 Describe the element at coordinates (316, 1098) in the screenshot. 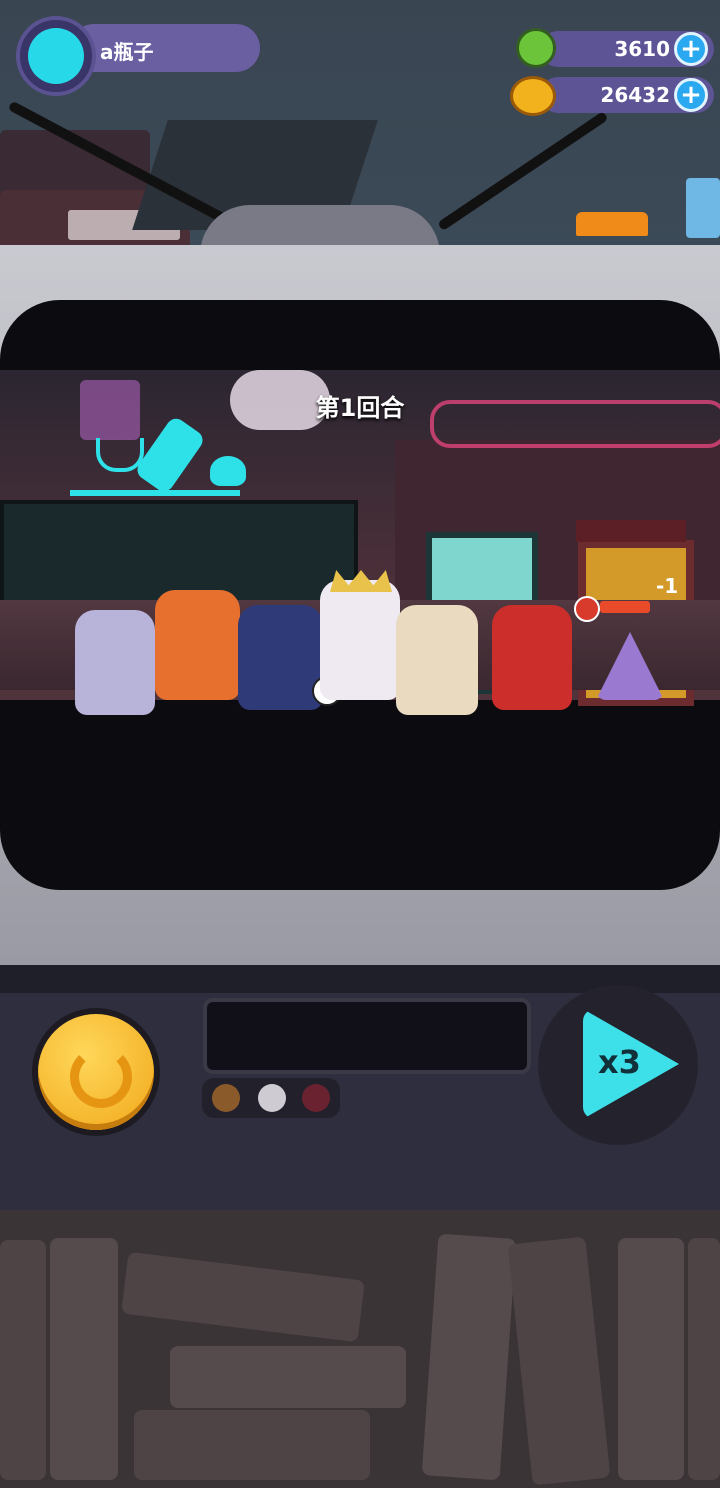

I see `indicator-dot-red` at that location.